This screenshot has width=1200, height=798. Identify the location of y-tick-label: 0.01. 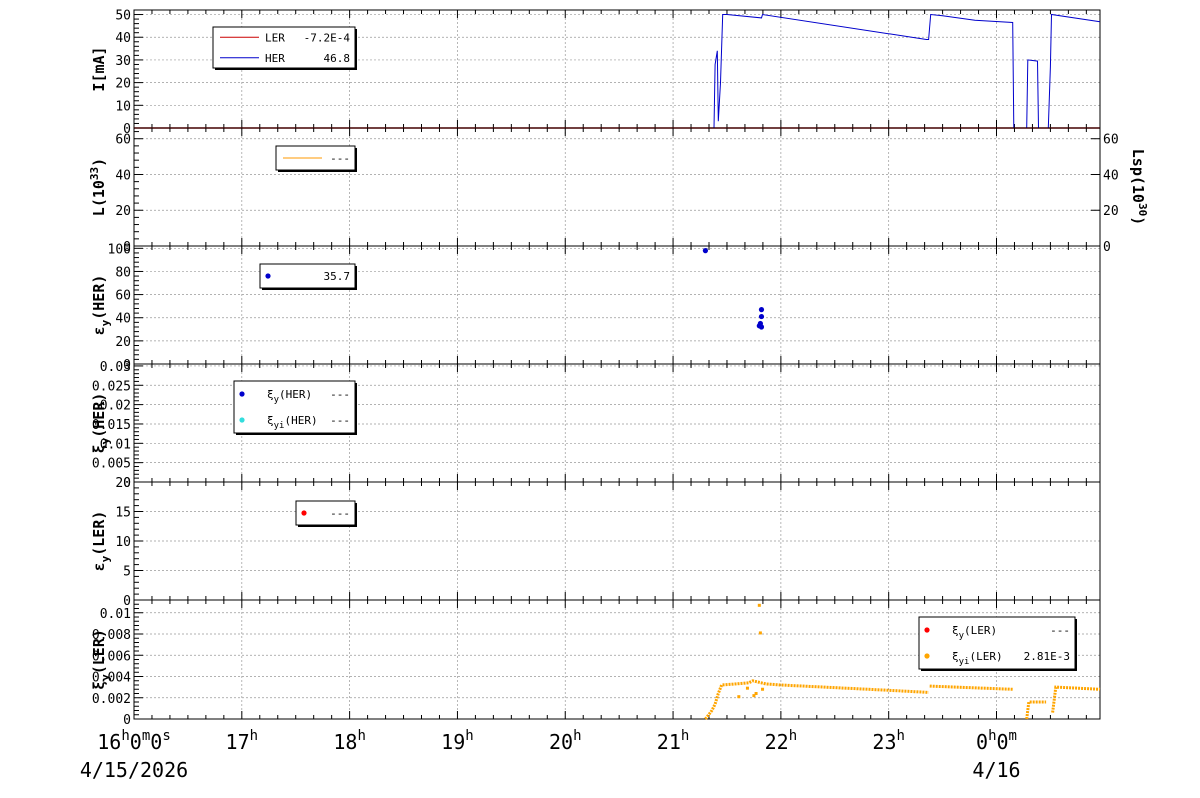
(115, 614).